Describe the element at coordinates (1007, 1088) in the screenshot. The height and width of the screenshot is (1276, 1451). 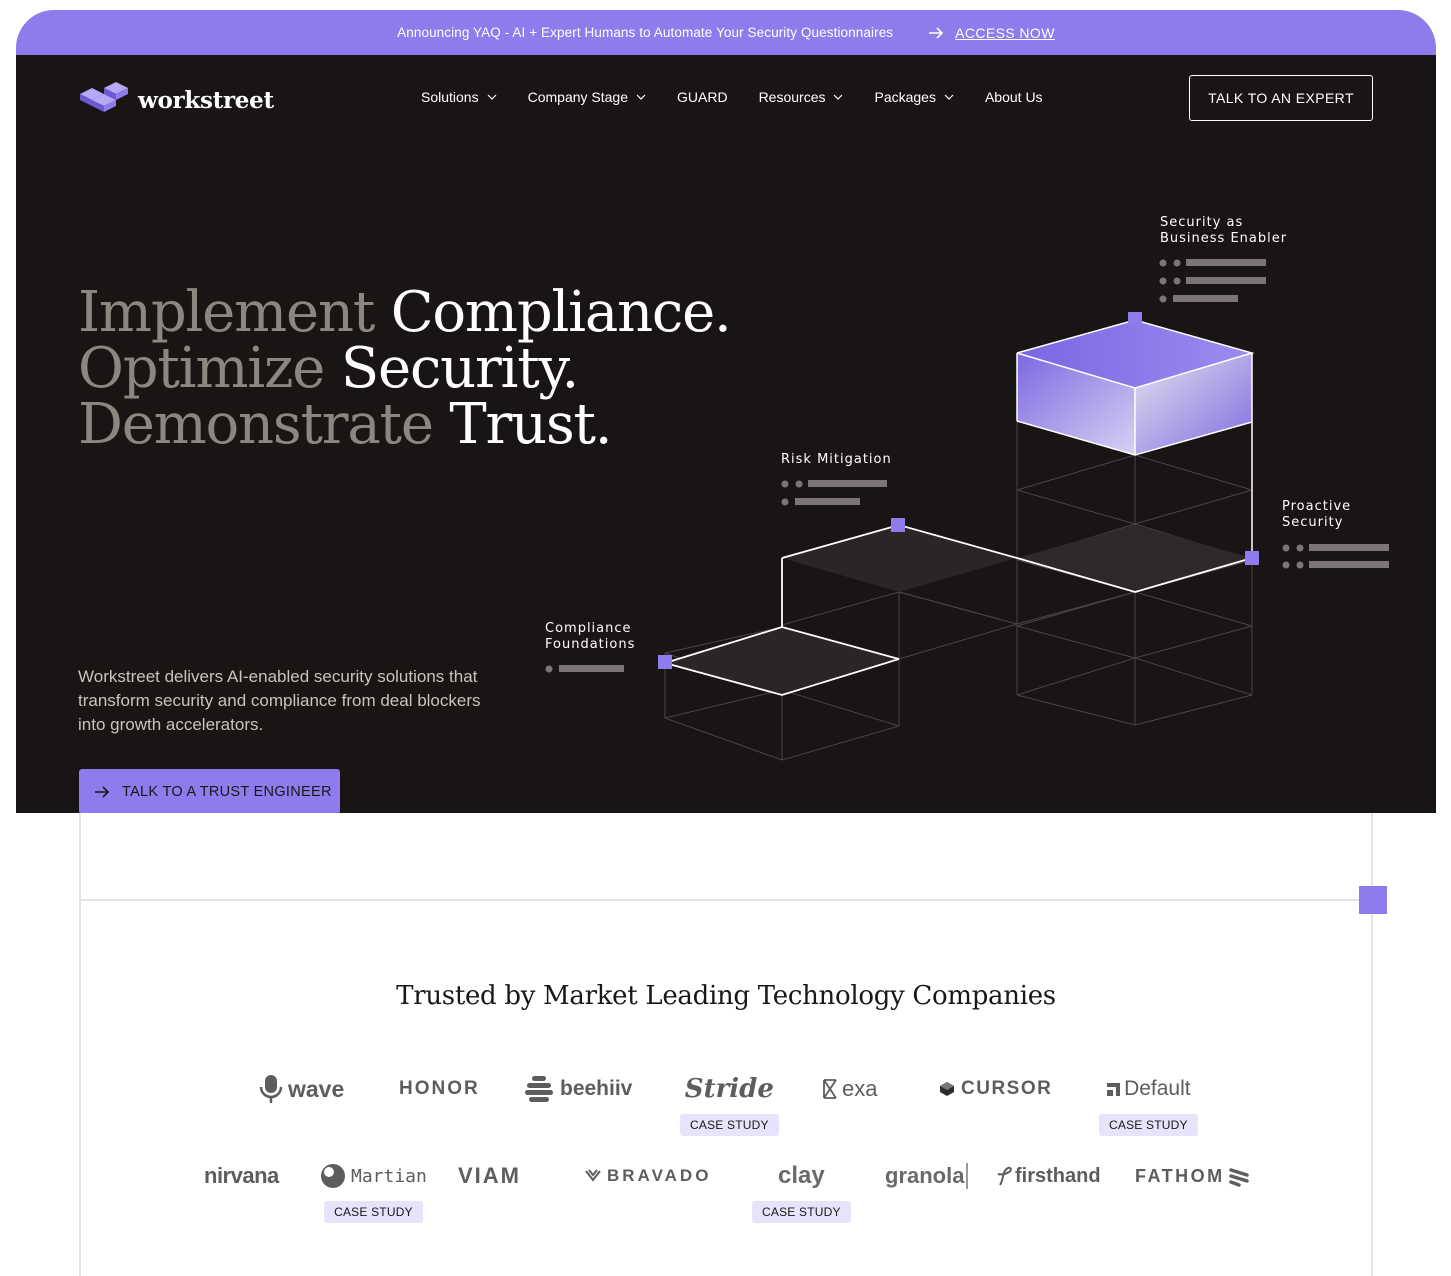
I see `logo-name: CURSOR` at that location.